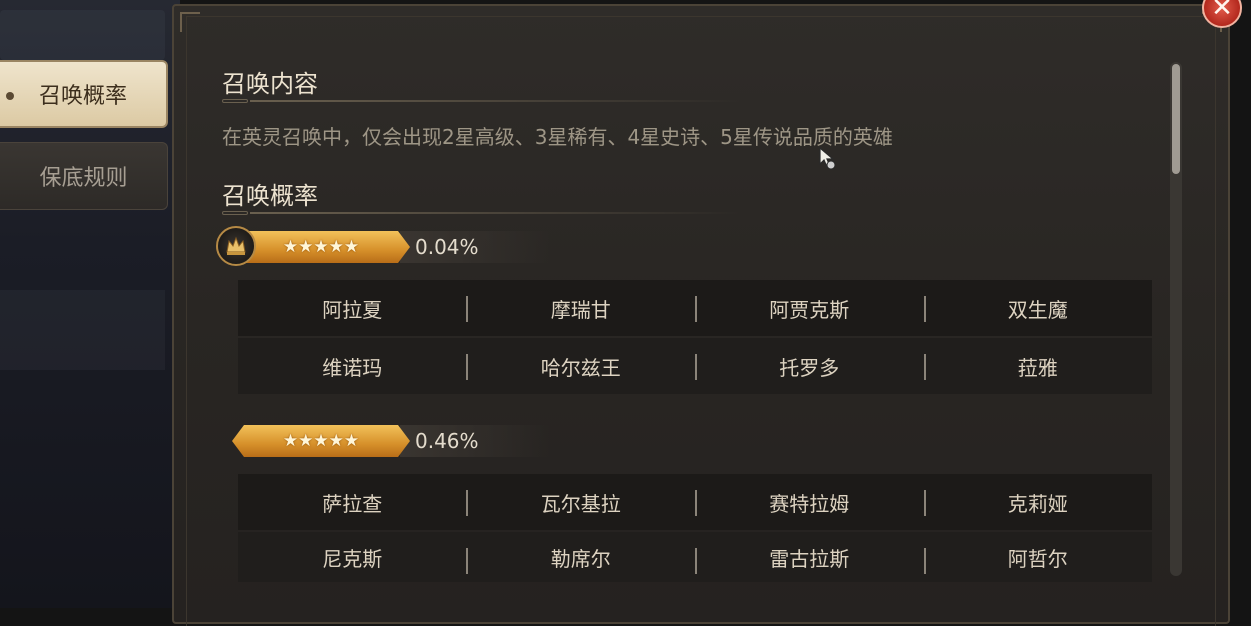 Image resolution: width=1251 pixels, height=626 pixels. I want to click on tab-label: 召唤概率, so click(82, 96).